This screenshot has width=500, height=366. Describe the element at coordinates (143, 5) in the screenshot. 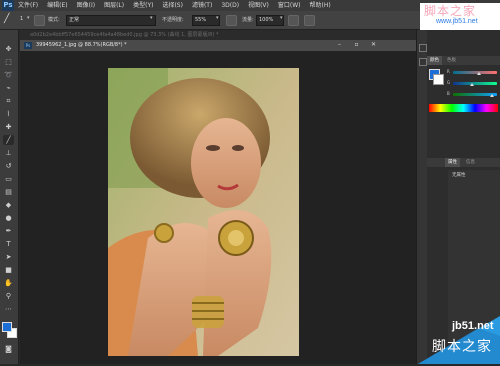

I see `menu-type: 类型(Y)` at that location.